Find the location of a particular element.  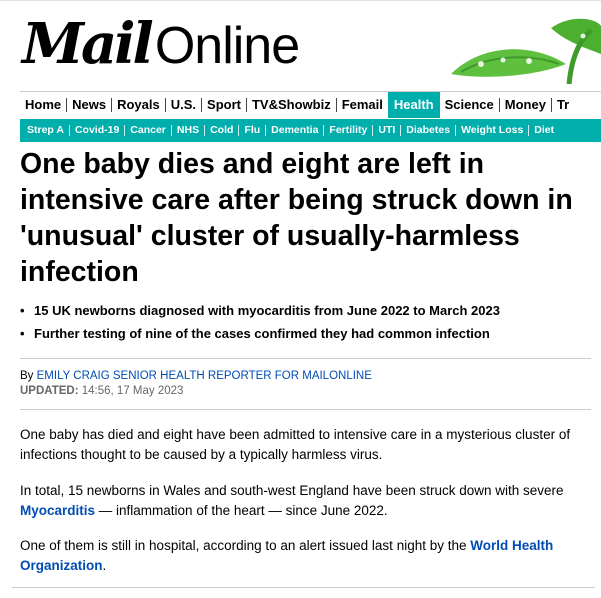

nav-item-health: Health is located at coordinates (413, 105).